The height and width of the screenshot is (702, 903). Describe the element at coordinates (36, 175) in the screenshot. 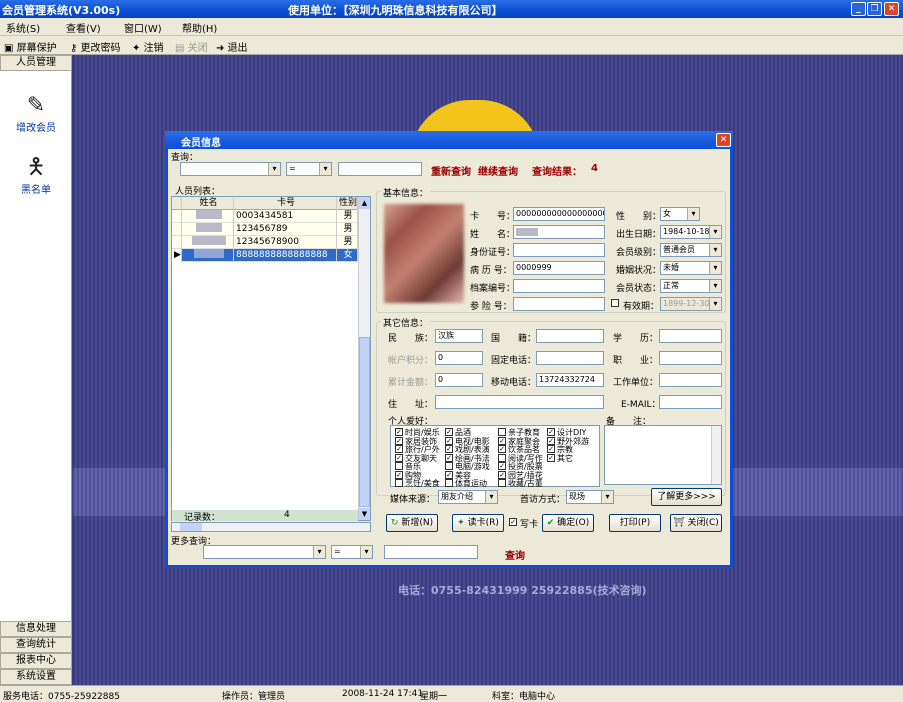

I see `sidebar-item-blacklist: 🯅 黑名单` at that location.